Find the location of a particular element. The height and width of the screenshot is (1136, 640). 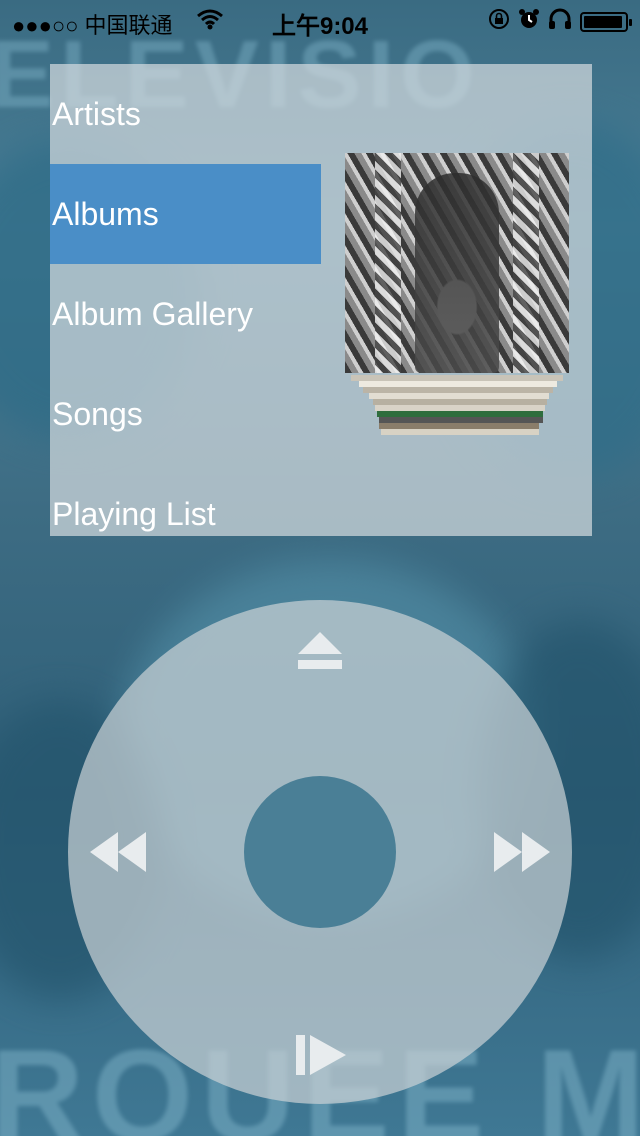

menu-item-label: Playing List is located at coordinates (134, 513).